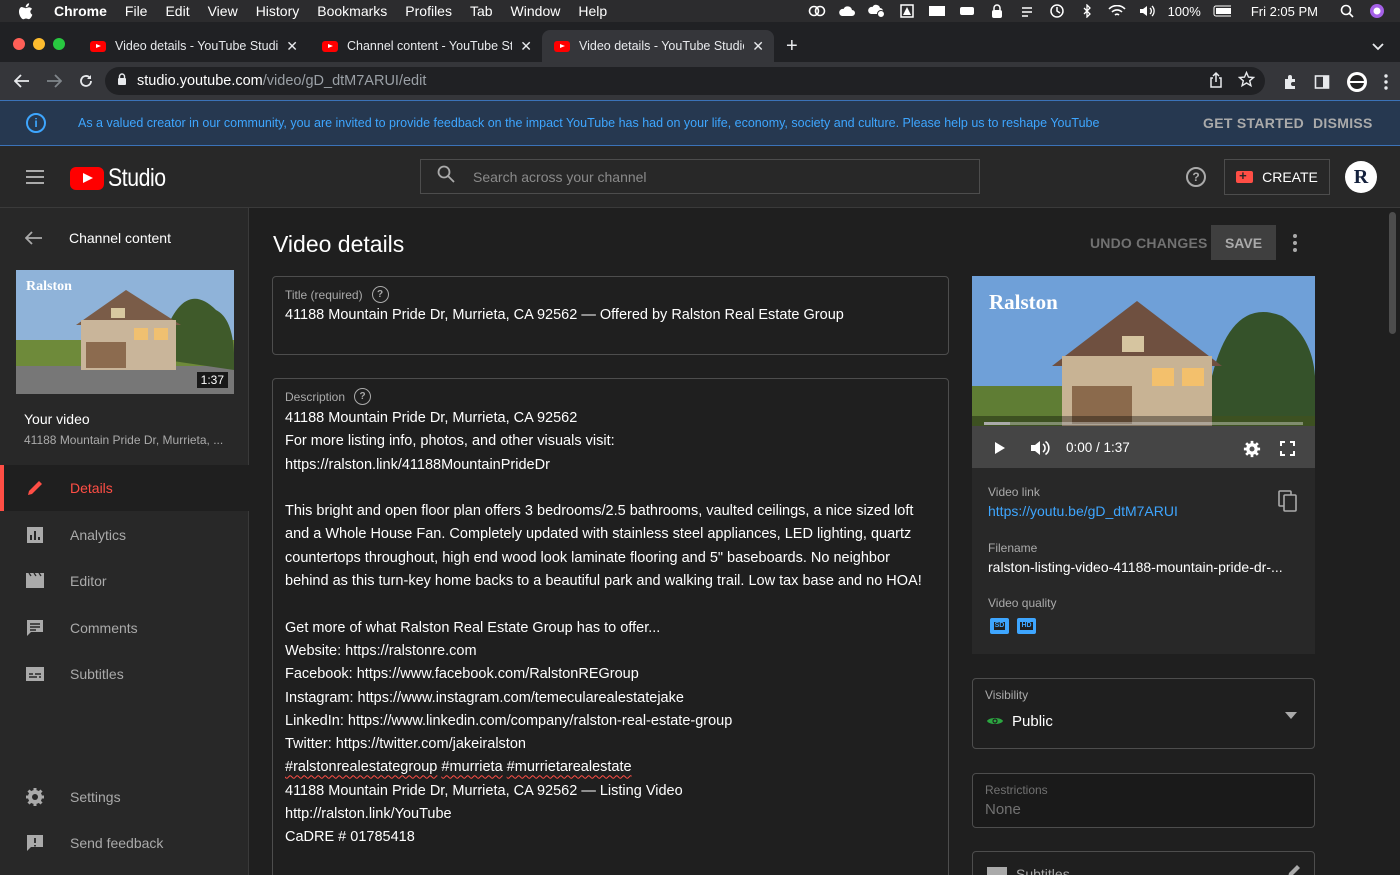 Image resolution: width=1400 pixels, height=875 pixels. What do you see at coordinates (1253, 123) in the screenshot?
I see `get-started-button: GET STARTED` at bounding box center [1253, 123].